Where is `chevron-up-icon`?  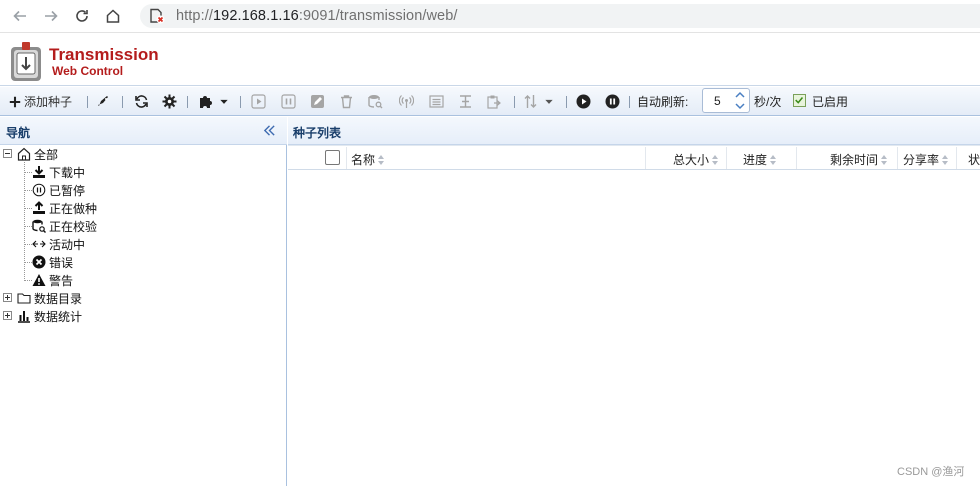 chevron-up-icon is located at coordinates (740, 95).